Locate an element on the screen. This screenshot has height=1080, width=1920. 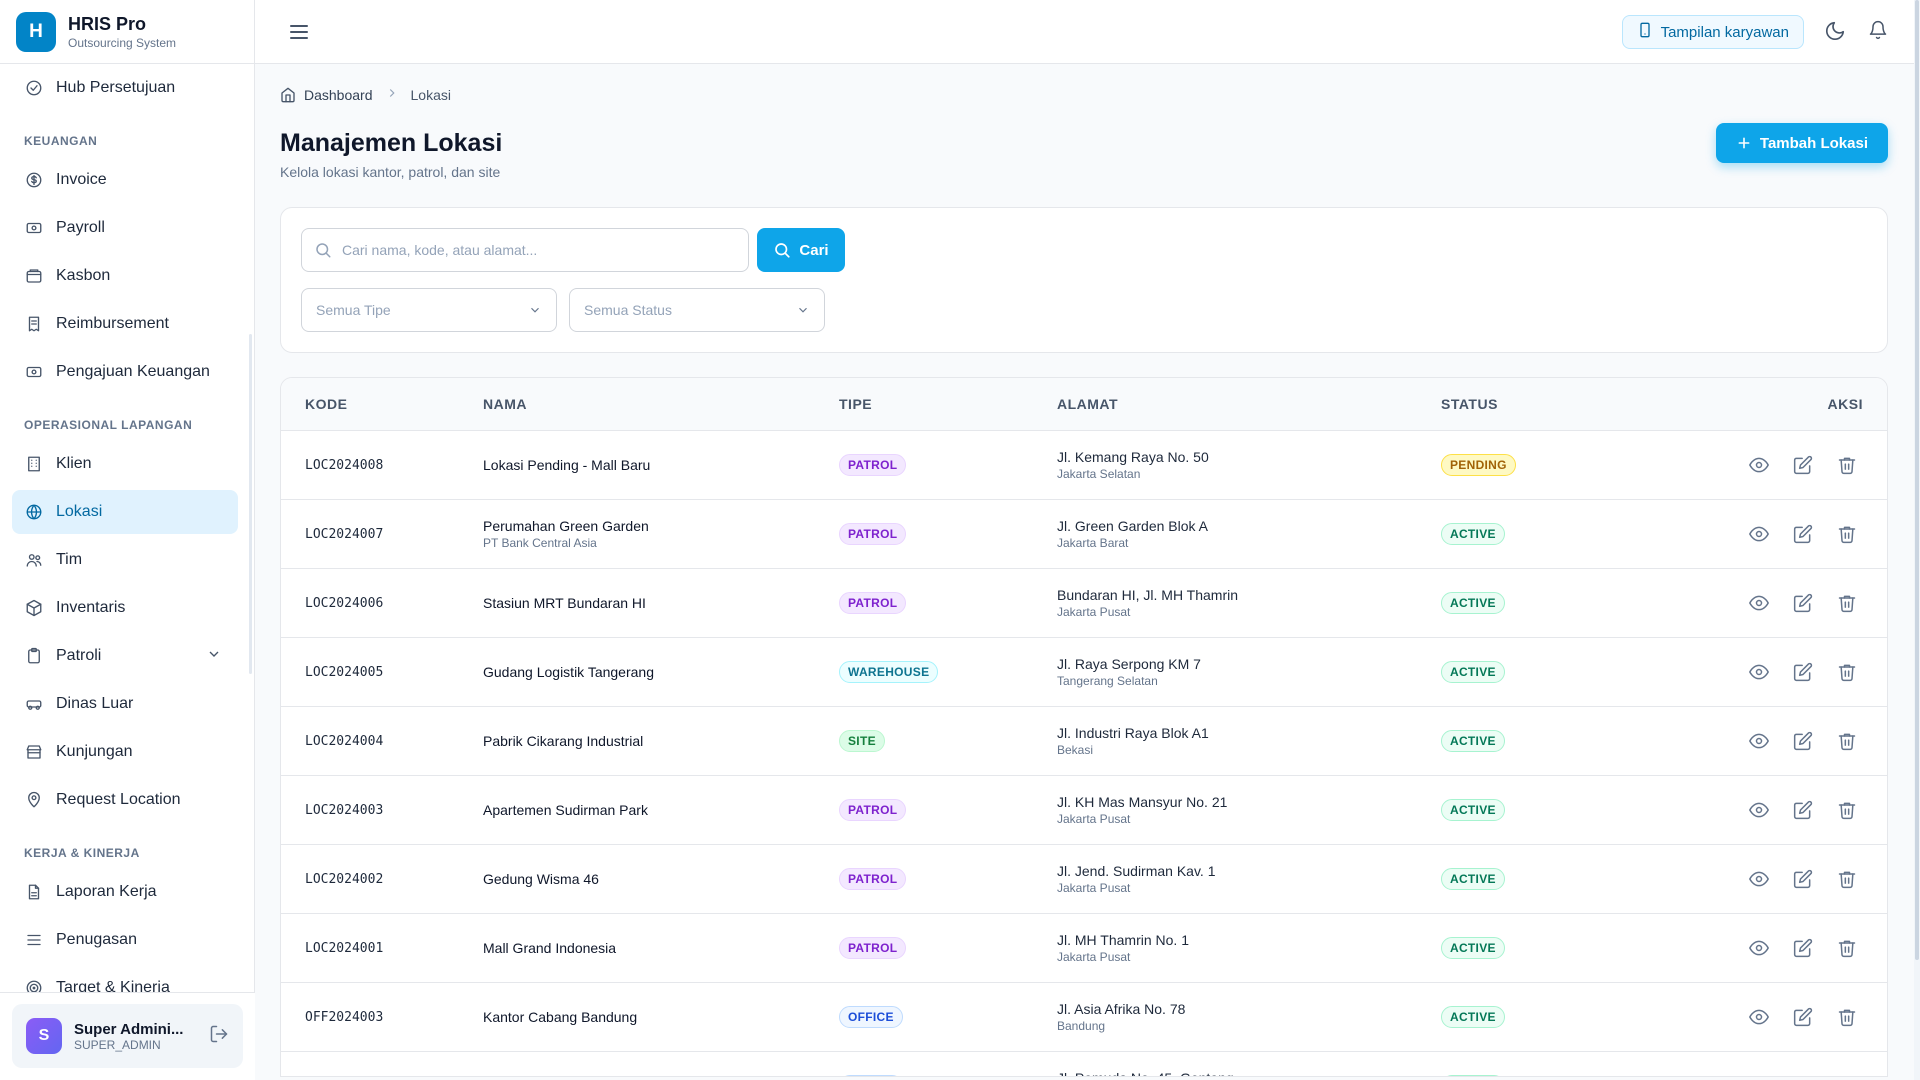
car-icon is located at coordinates (34, 704).